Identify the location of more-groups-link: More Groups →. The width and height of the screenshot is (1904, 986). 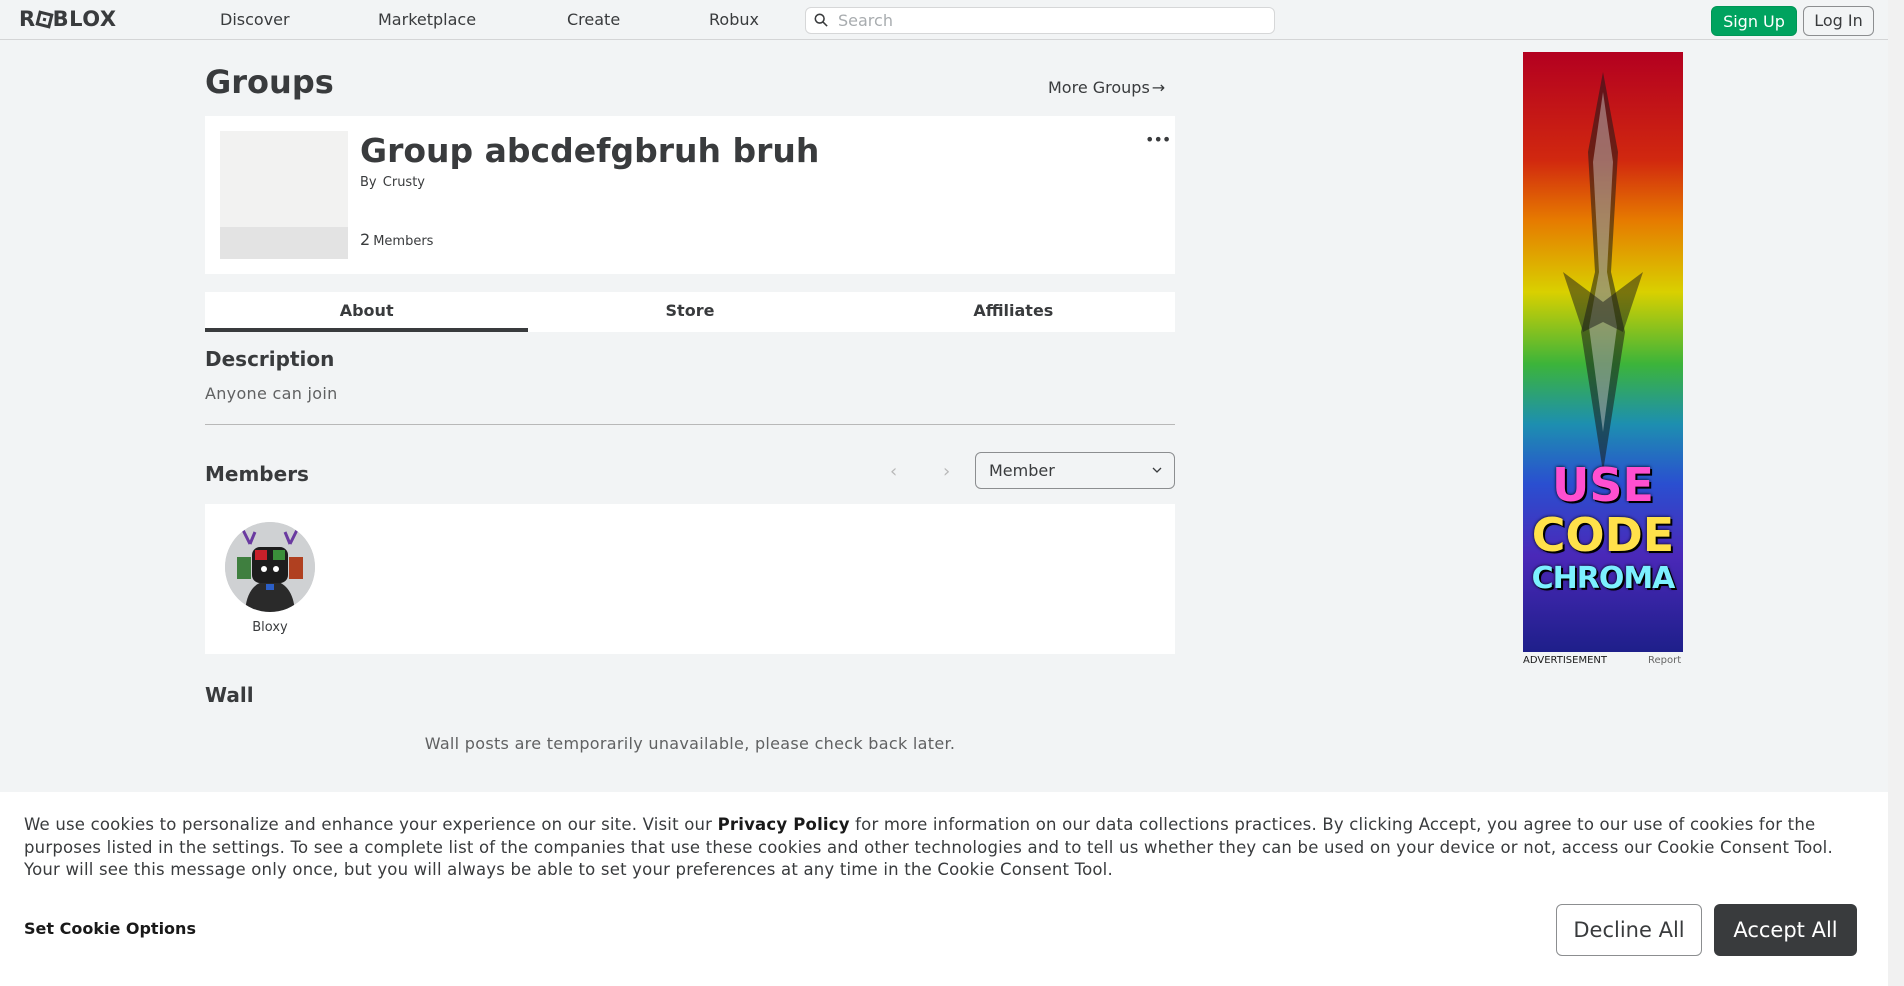
(1106, 87).